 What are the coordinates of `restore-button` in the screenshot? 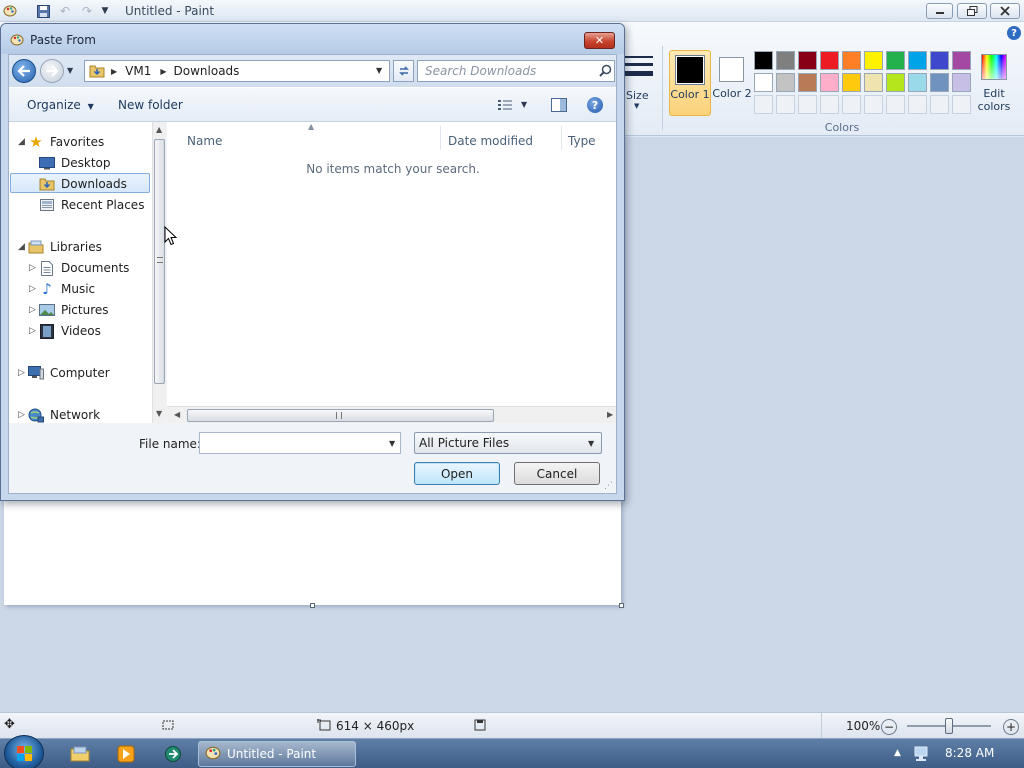 It's located at (972, 11).